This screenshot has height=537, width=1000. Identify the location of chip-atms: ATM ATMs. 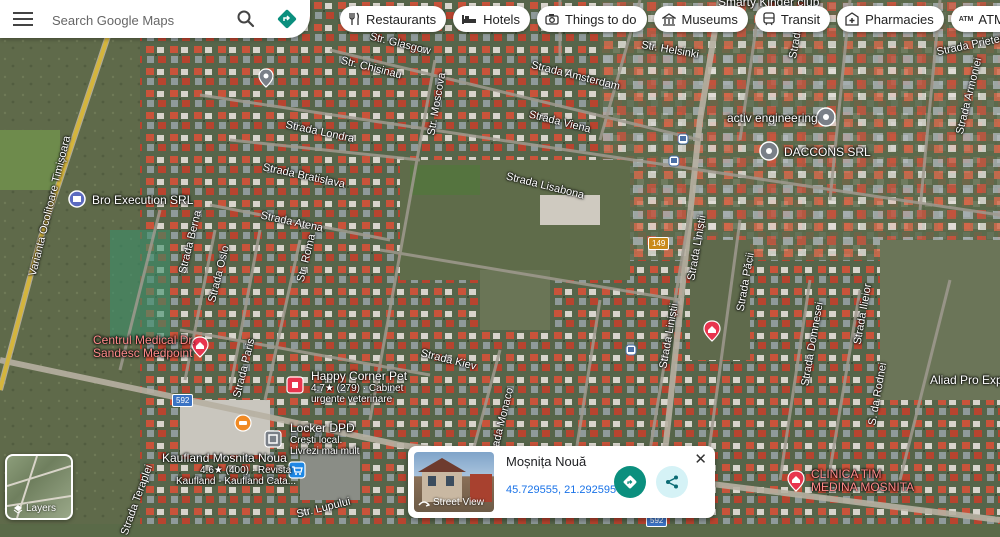
(975, 19).